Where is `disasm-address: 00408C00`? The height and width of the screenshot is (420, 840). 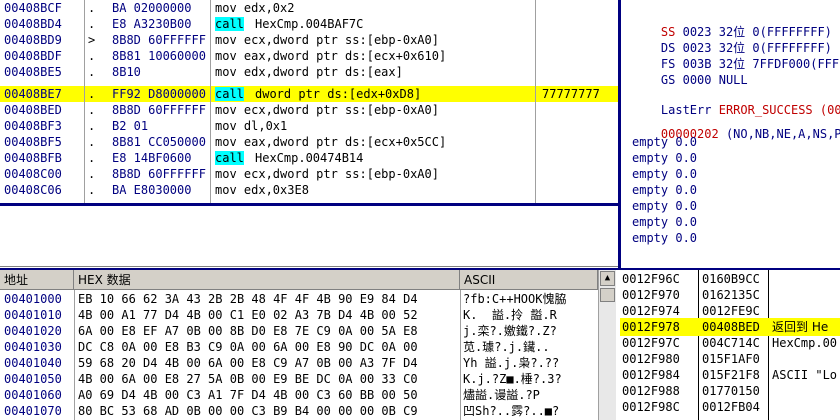
disasm-address: 00408C00 is located at coordinates (33, 174).